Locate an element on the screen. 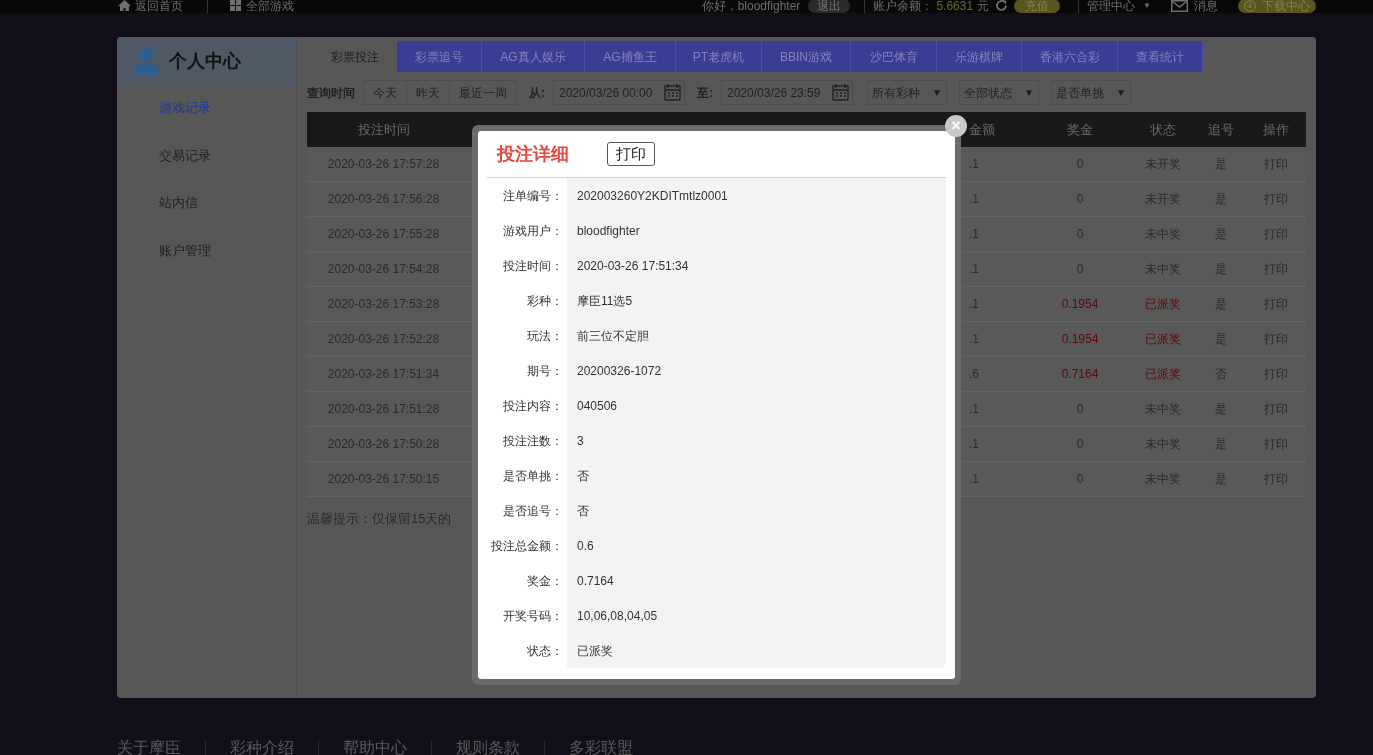 Image resolution: width=1373 pixels, height=755 pixels. footer-link: 关于摩臣 is located at coordinates (149, 745).